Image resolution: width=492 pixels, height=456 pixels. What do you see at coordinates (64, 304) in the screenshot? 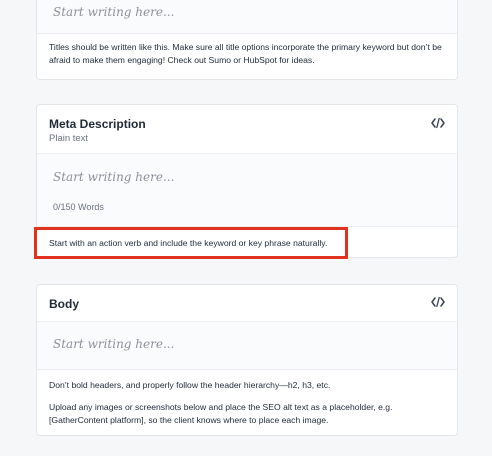
I see `body-title: Body` at bounding box center [64, 304].